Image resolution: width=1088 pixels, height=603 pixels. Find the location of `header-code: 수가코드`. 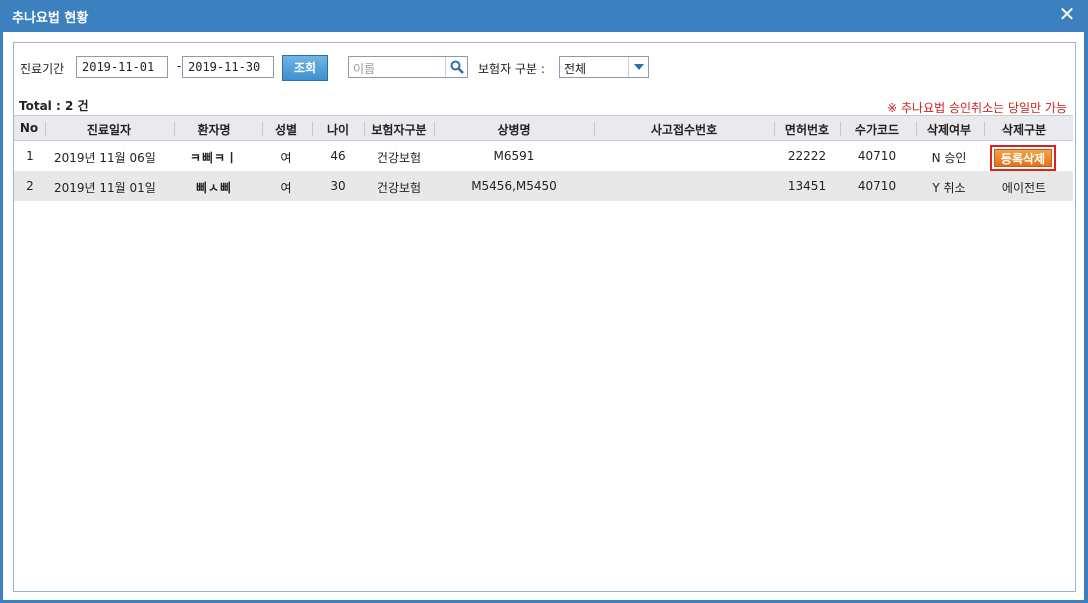

header-code: 수가코드 is located at coordinates (877, 130).